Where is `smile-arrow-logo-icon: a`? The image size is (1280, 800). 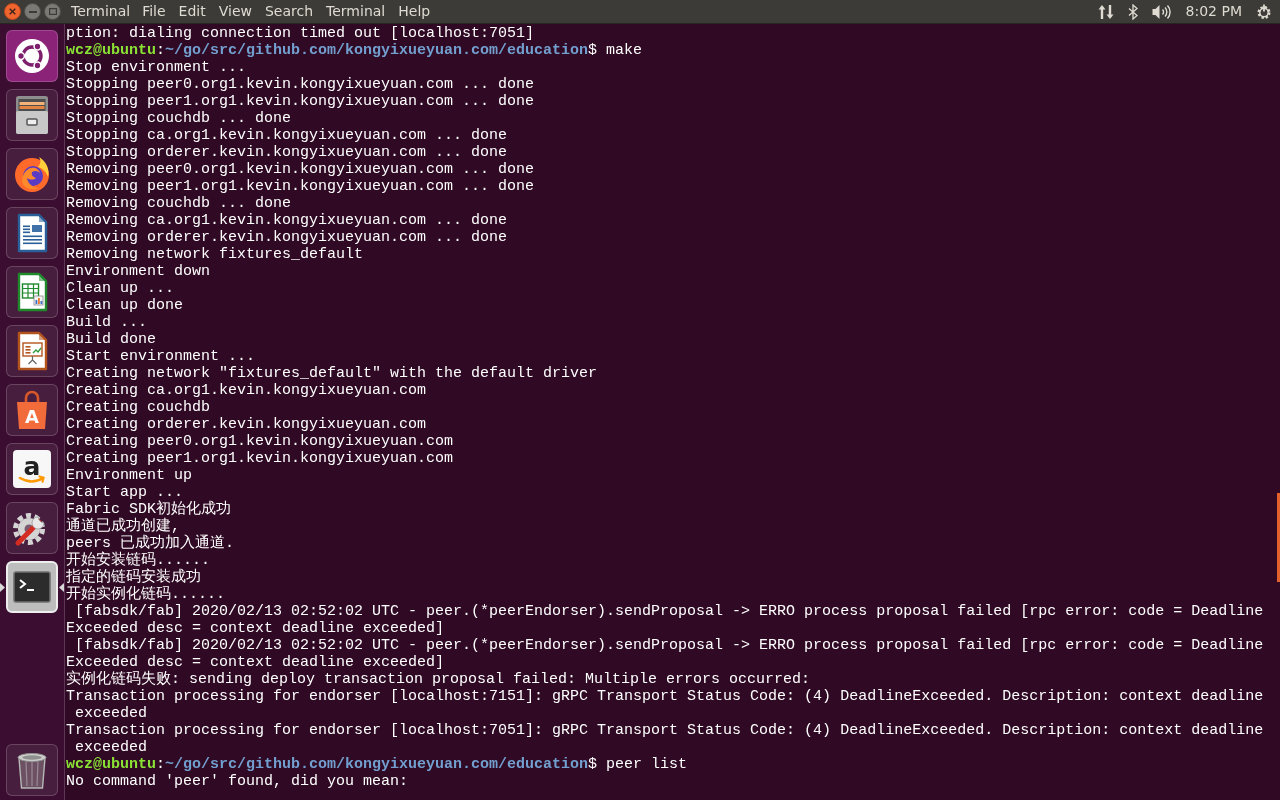 smile-arrow-logo-icon: a is located at coordinates (32, 469).